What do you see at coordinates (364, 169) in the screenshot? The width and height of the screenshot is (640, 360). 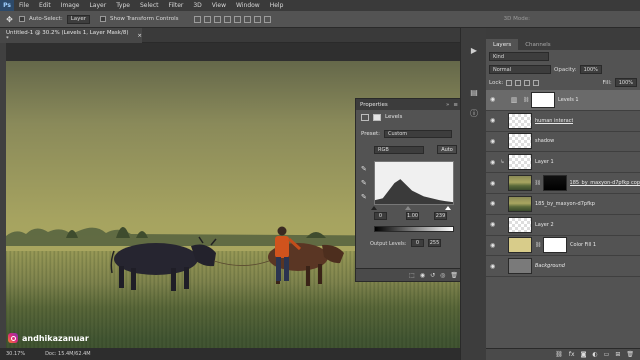 I see `black-point-eyedropper-icon: ✎` at bounding box center [364, 169].